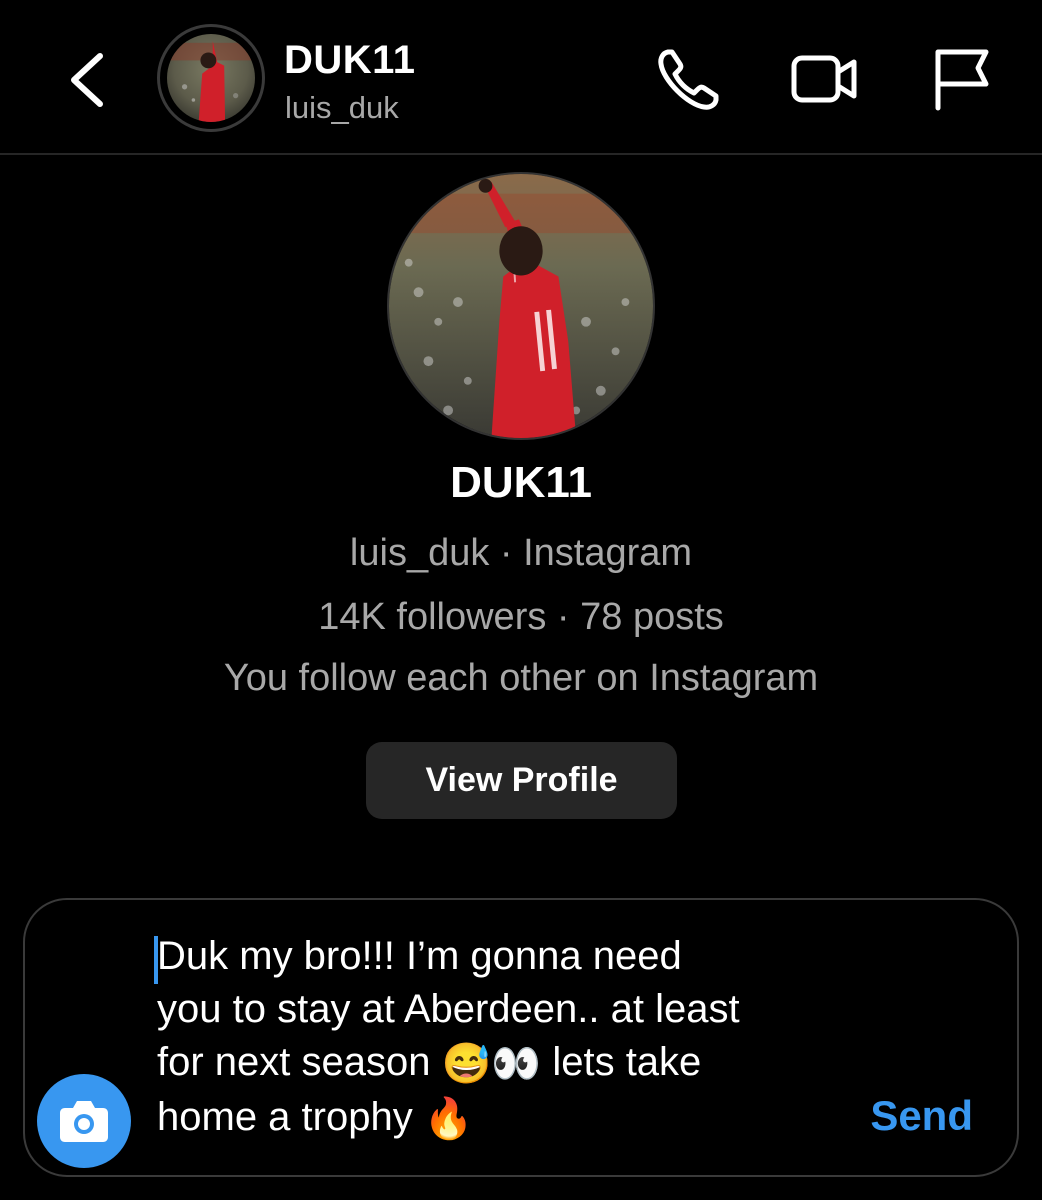 The image size is (1042, 1200). Describe the element at coordinates (521, 482) in the screenshot. I see `profile-display-name: DUK11` at that location.